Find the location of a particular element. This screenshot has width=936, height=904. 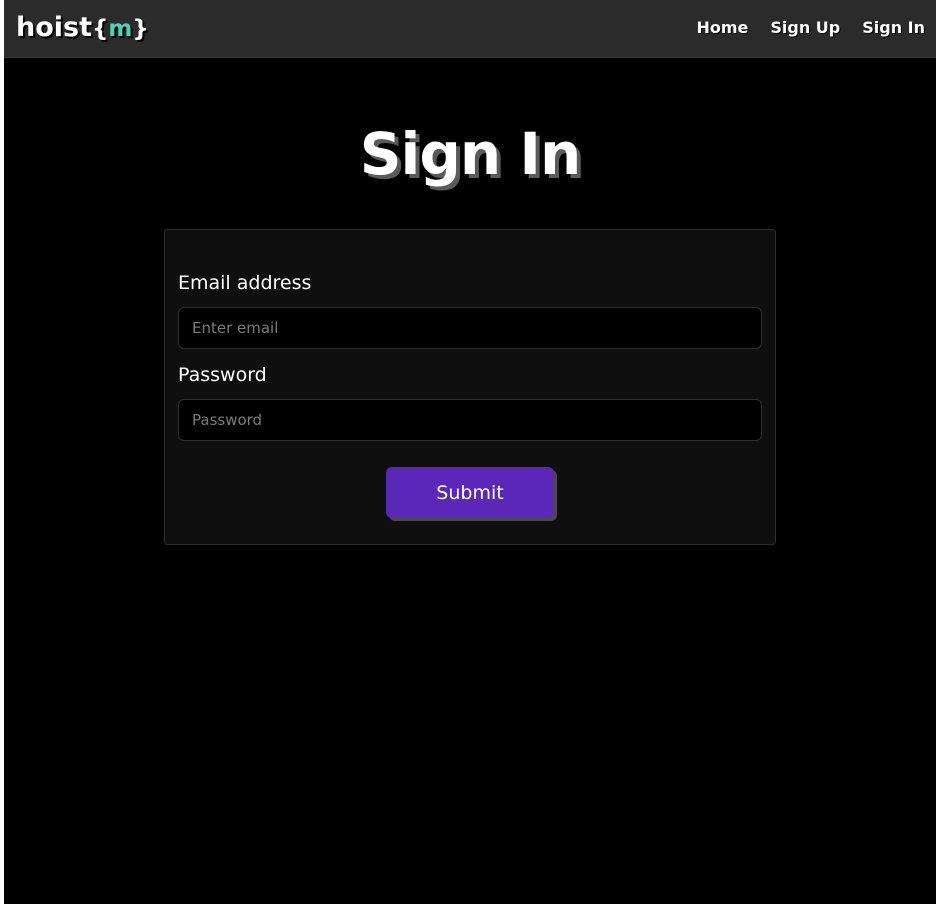

brand-logo: hoist{m} is located at coordinates (82, 28).